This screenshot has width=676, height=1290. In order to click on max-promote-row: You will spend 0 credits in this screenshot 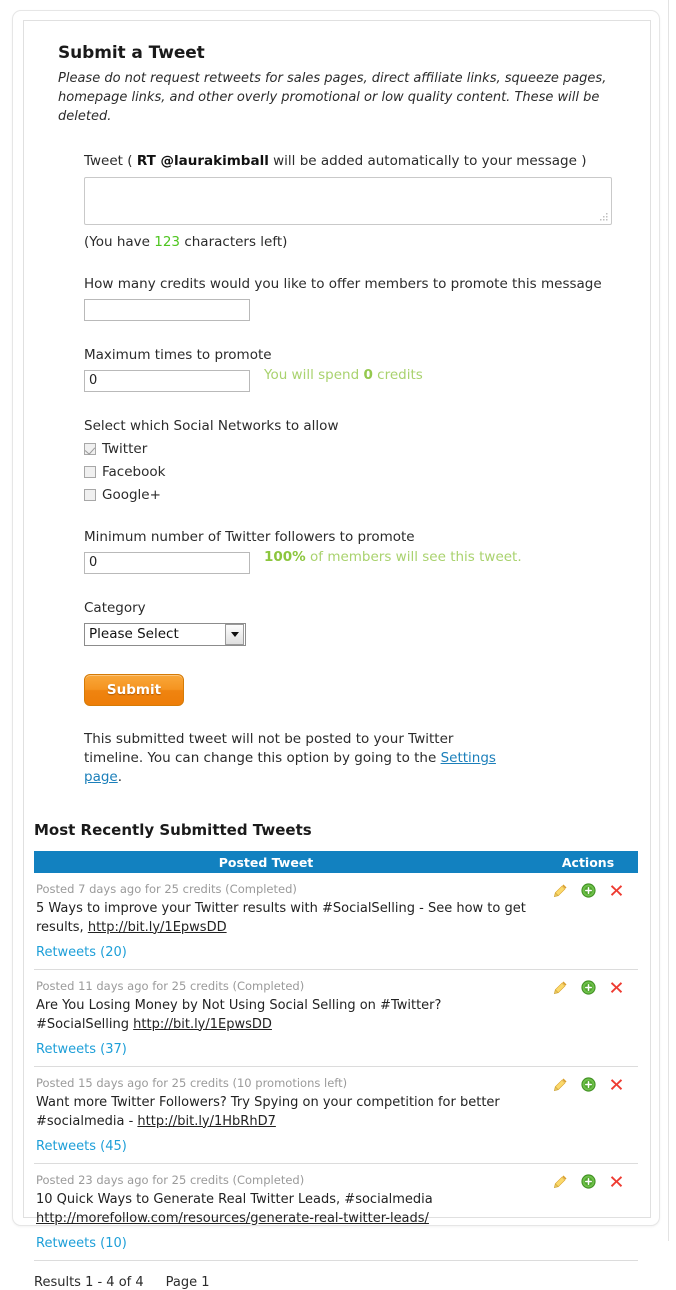, I will do `click(367, 377)`.